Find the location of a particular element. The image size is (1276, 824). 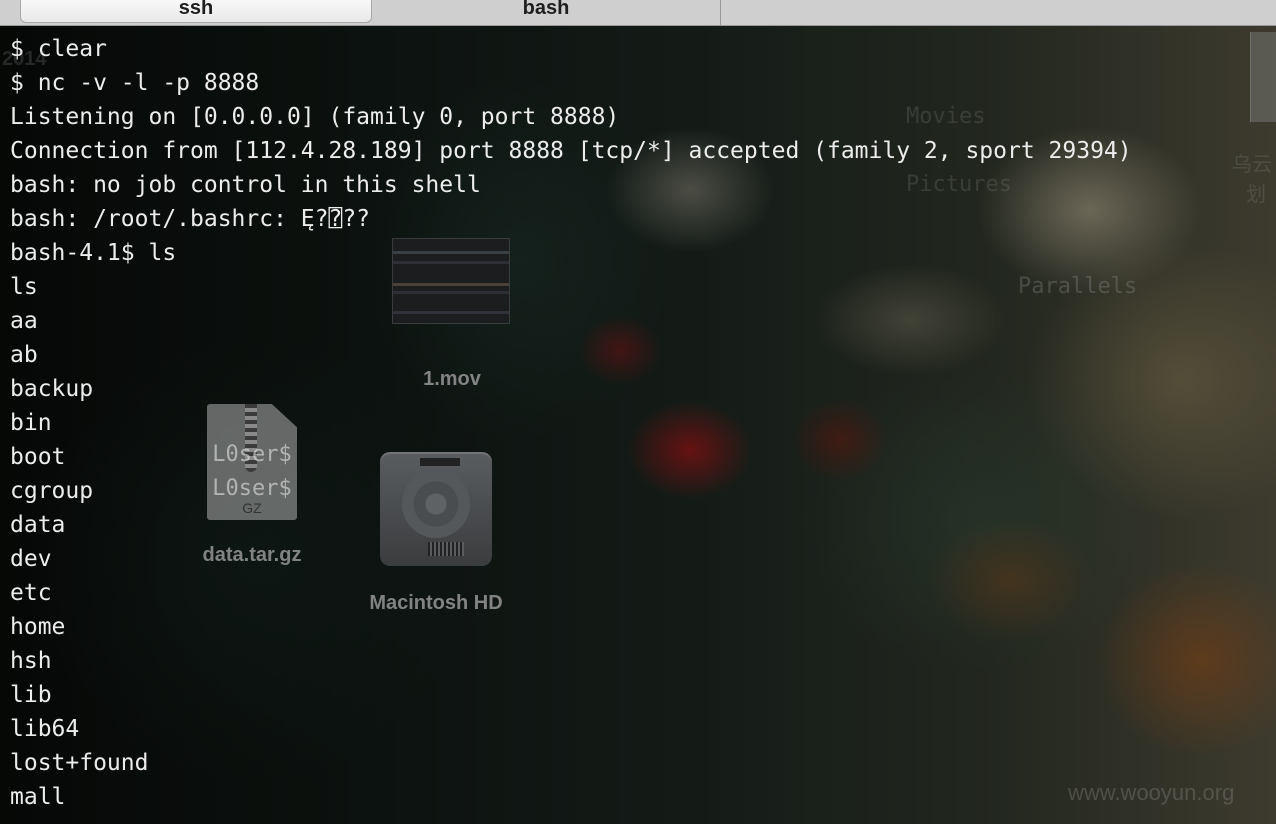

terminal-line: mall is located at coordinates (38, 797).